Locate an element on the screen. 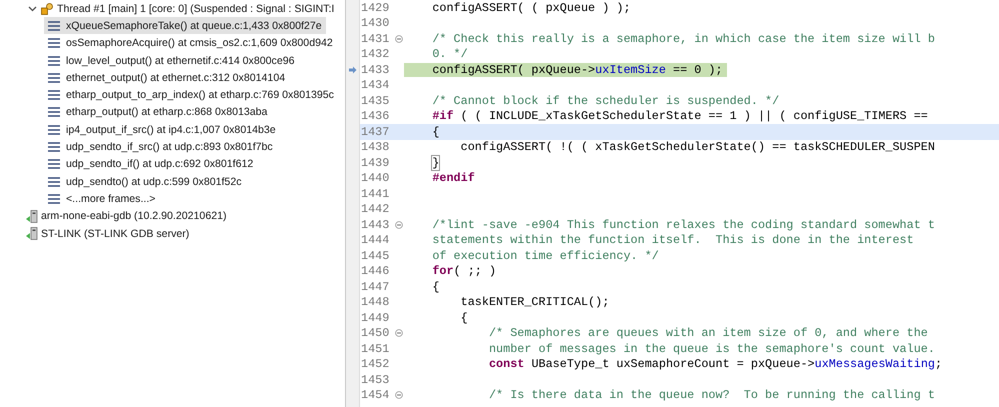 Image resolution: width=999 pixels, height=407 pixels. code-text: UBaseType_t uxSemaphoreCount = pxQueue-> is located at coordinates (672, 364).